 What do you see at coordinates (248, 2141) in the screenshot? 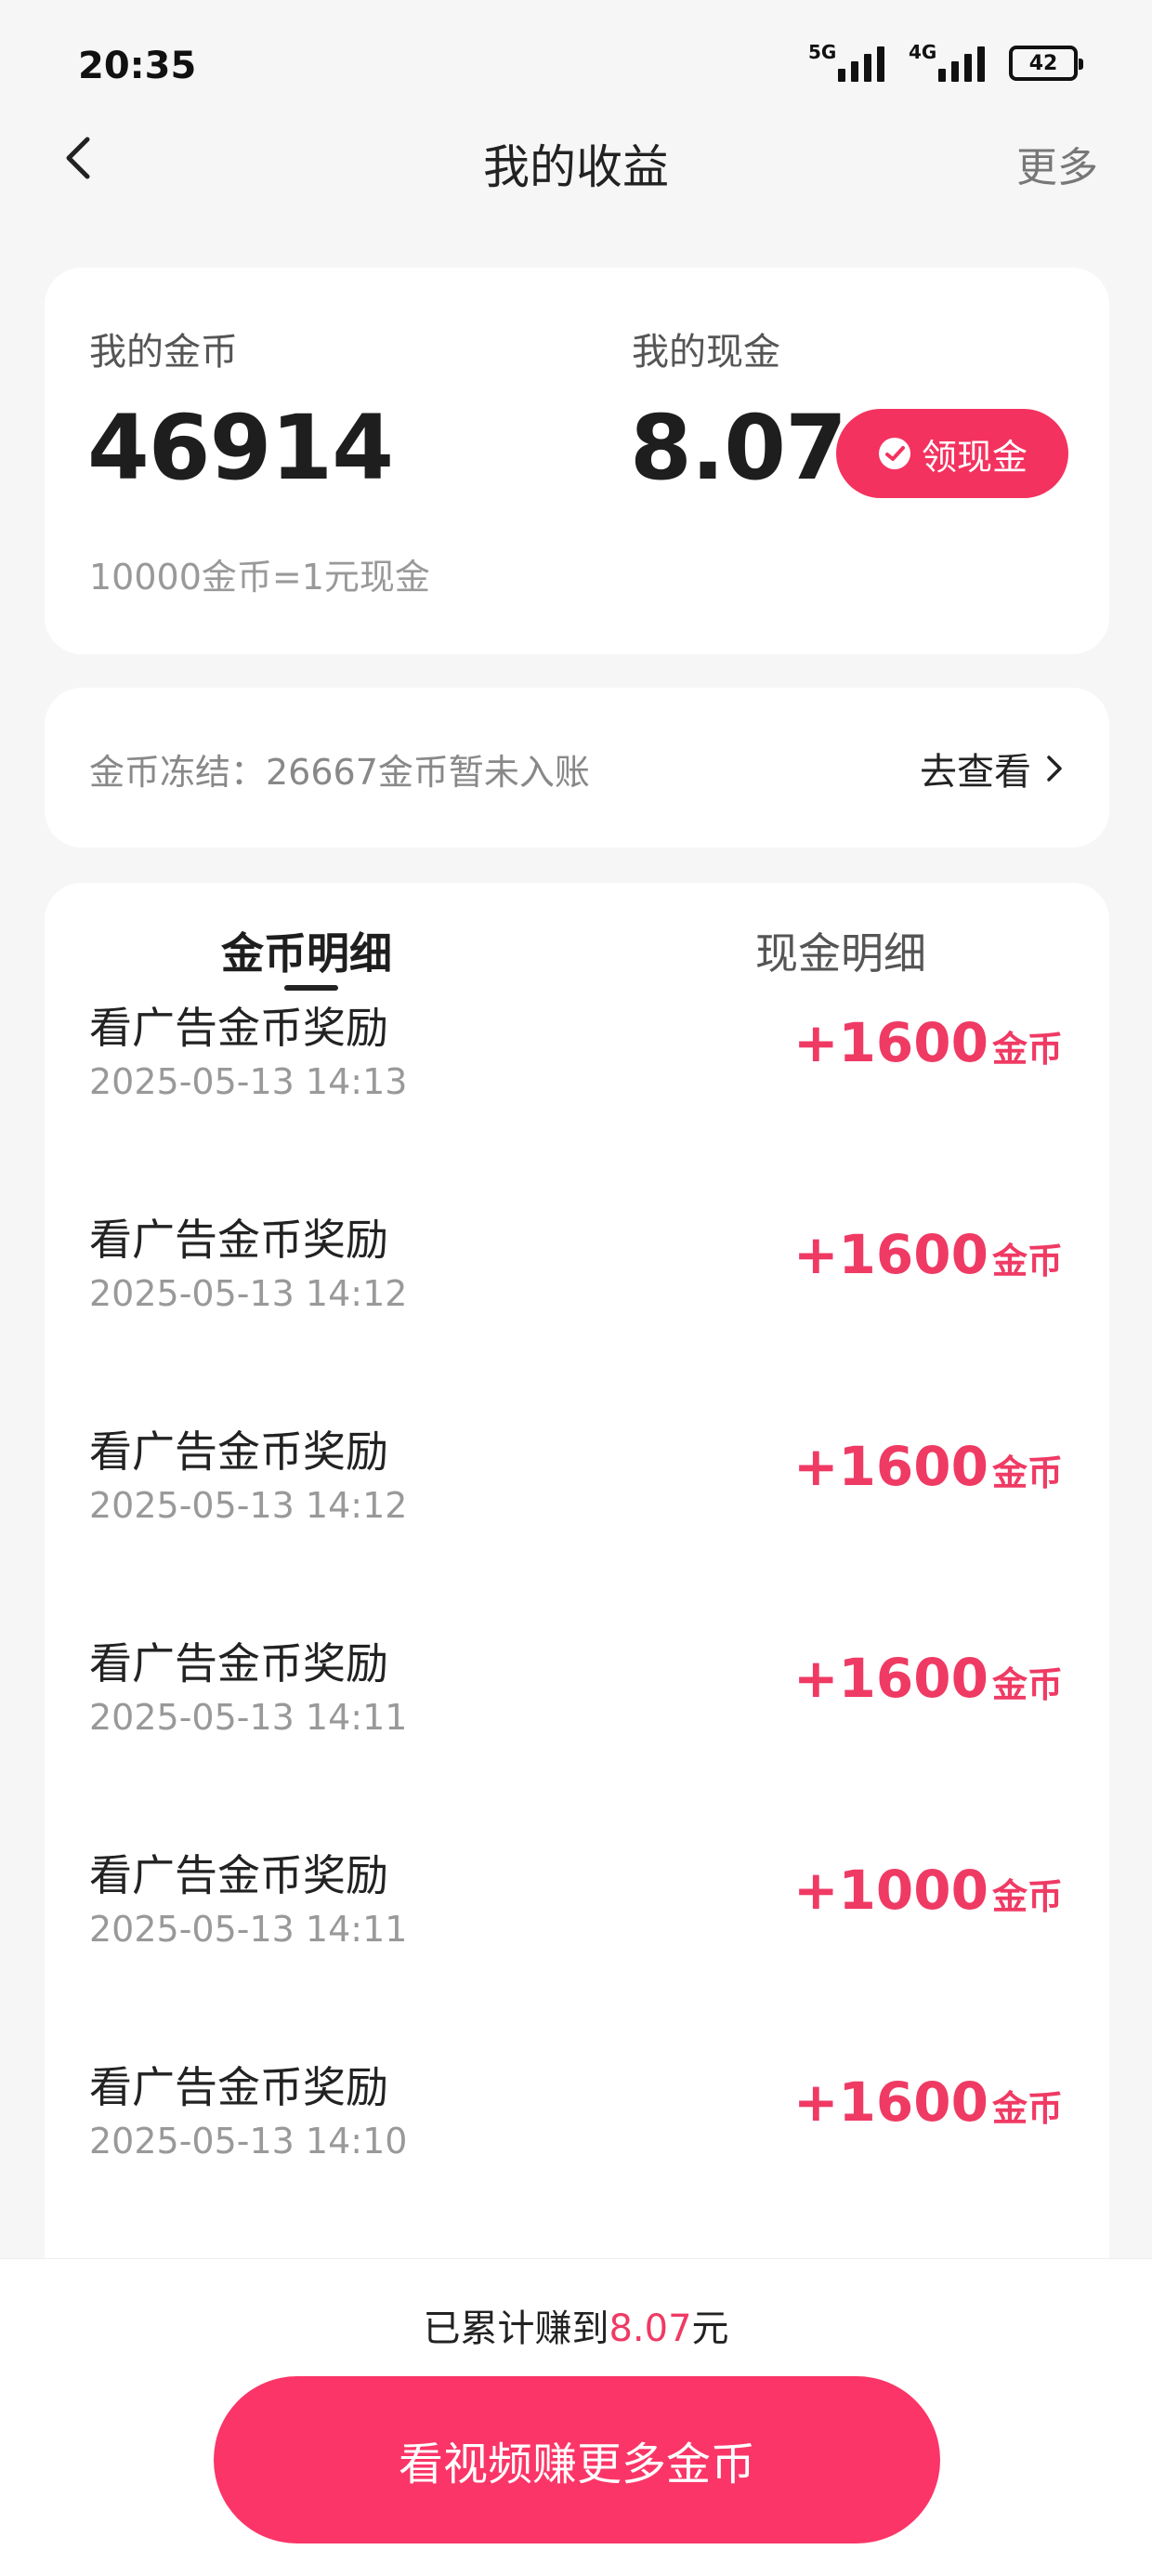
I see `record-time: 2025-05-13 14:10` at bounding box center [248, 2141].